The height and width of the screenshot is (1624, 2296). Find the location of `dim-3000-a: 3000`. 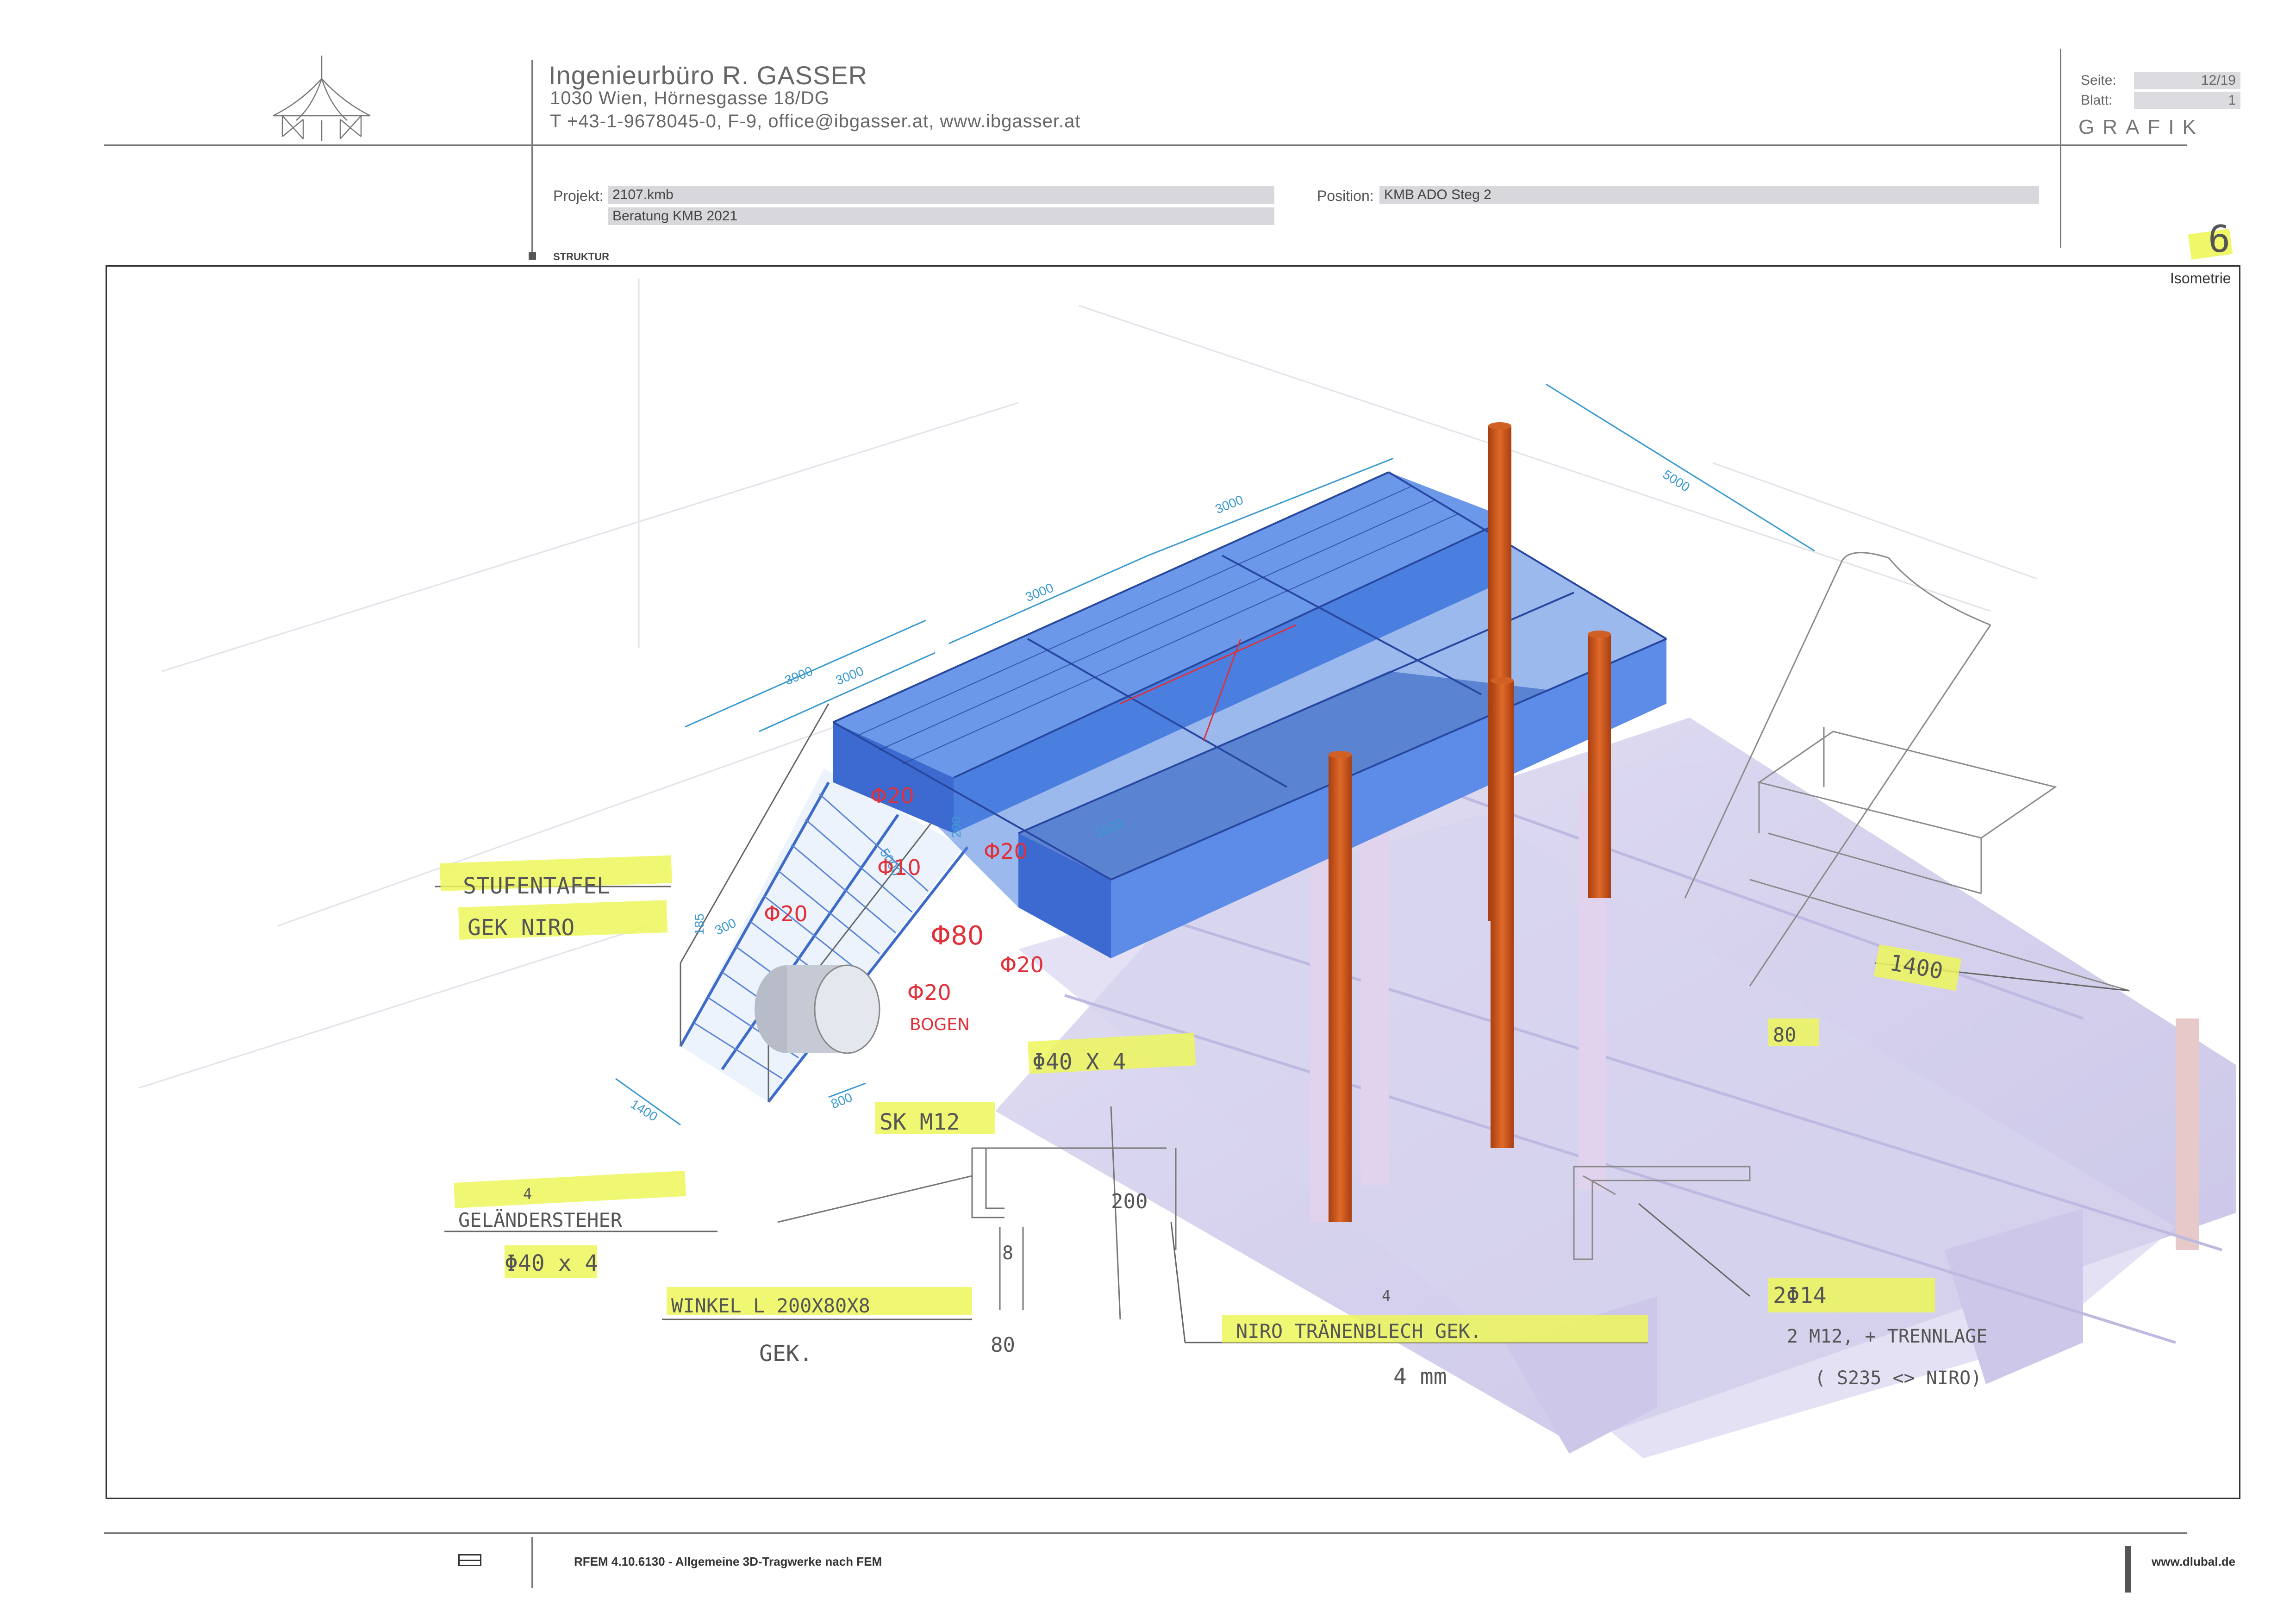

dim-3000-a: 3000 is located at coordinates (1229, 504).